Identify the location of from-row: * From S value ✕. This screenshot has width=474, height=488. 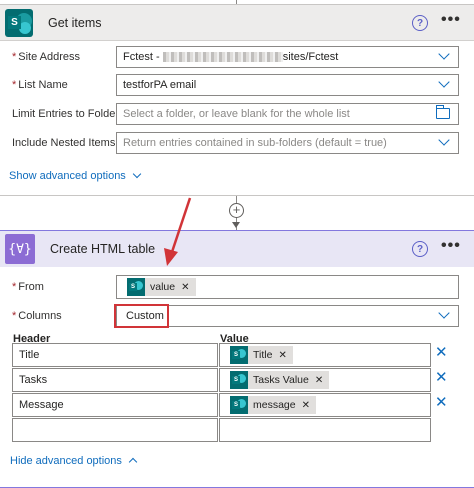
(237, 287).